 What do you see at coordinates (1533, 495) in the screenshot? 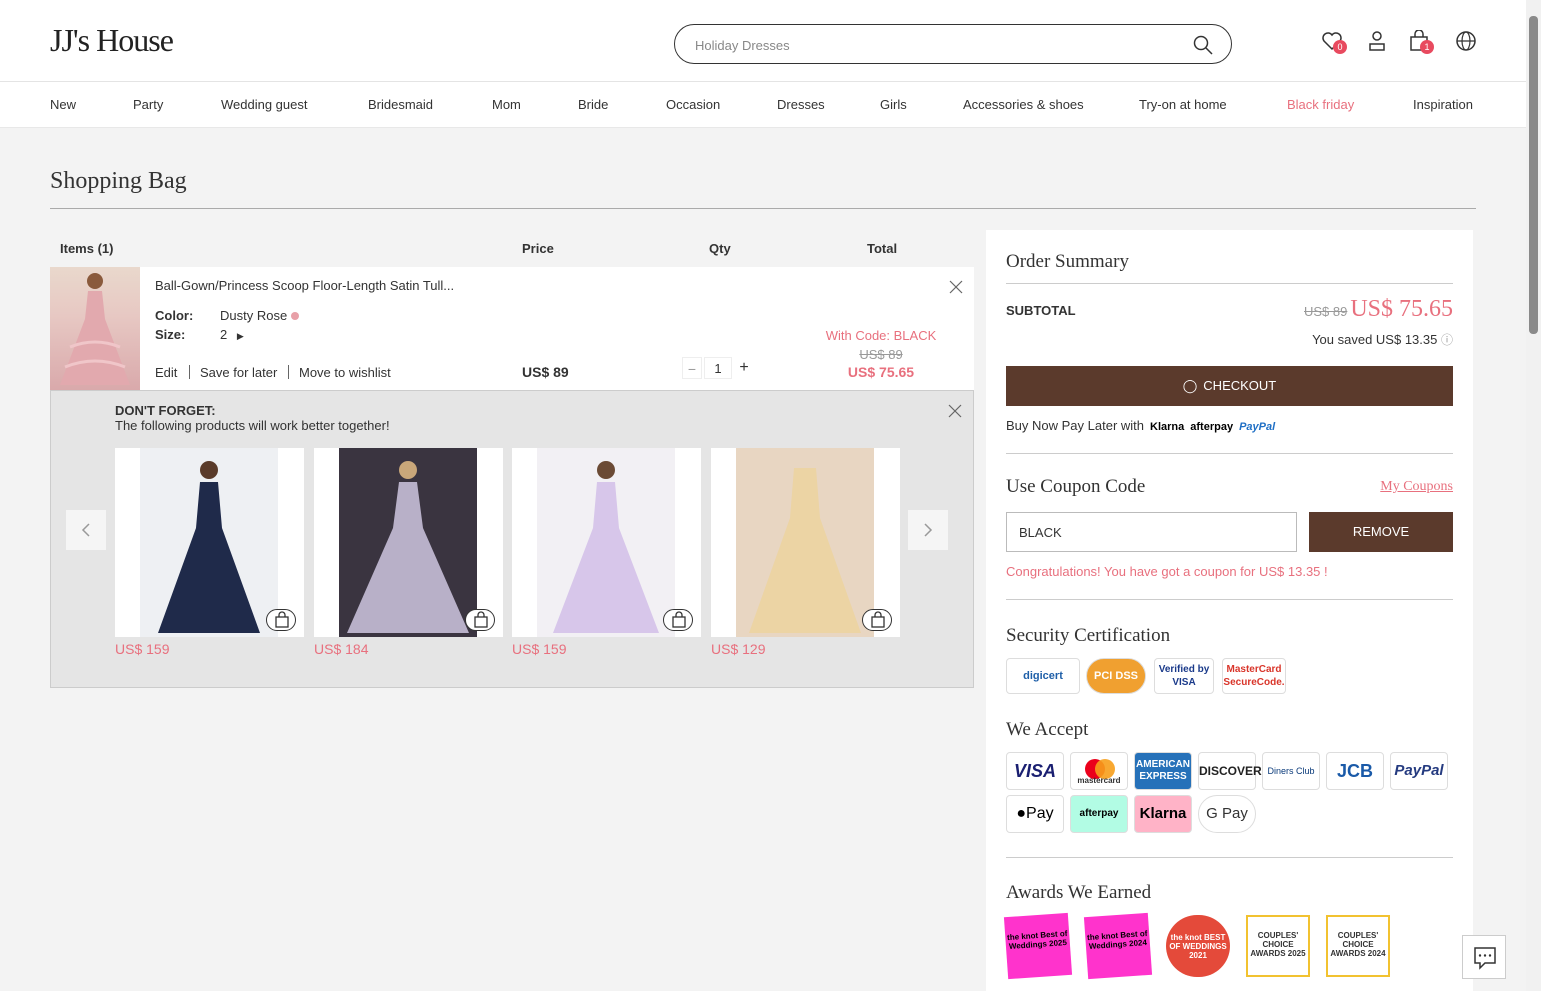
I see `page-scrollbar` at bounding box center [1533, 495].